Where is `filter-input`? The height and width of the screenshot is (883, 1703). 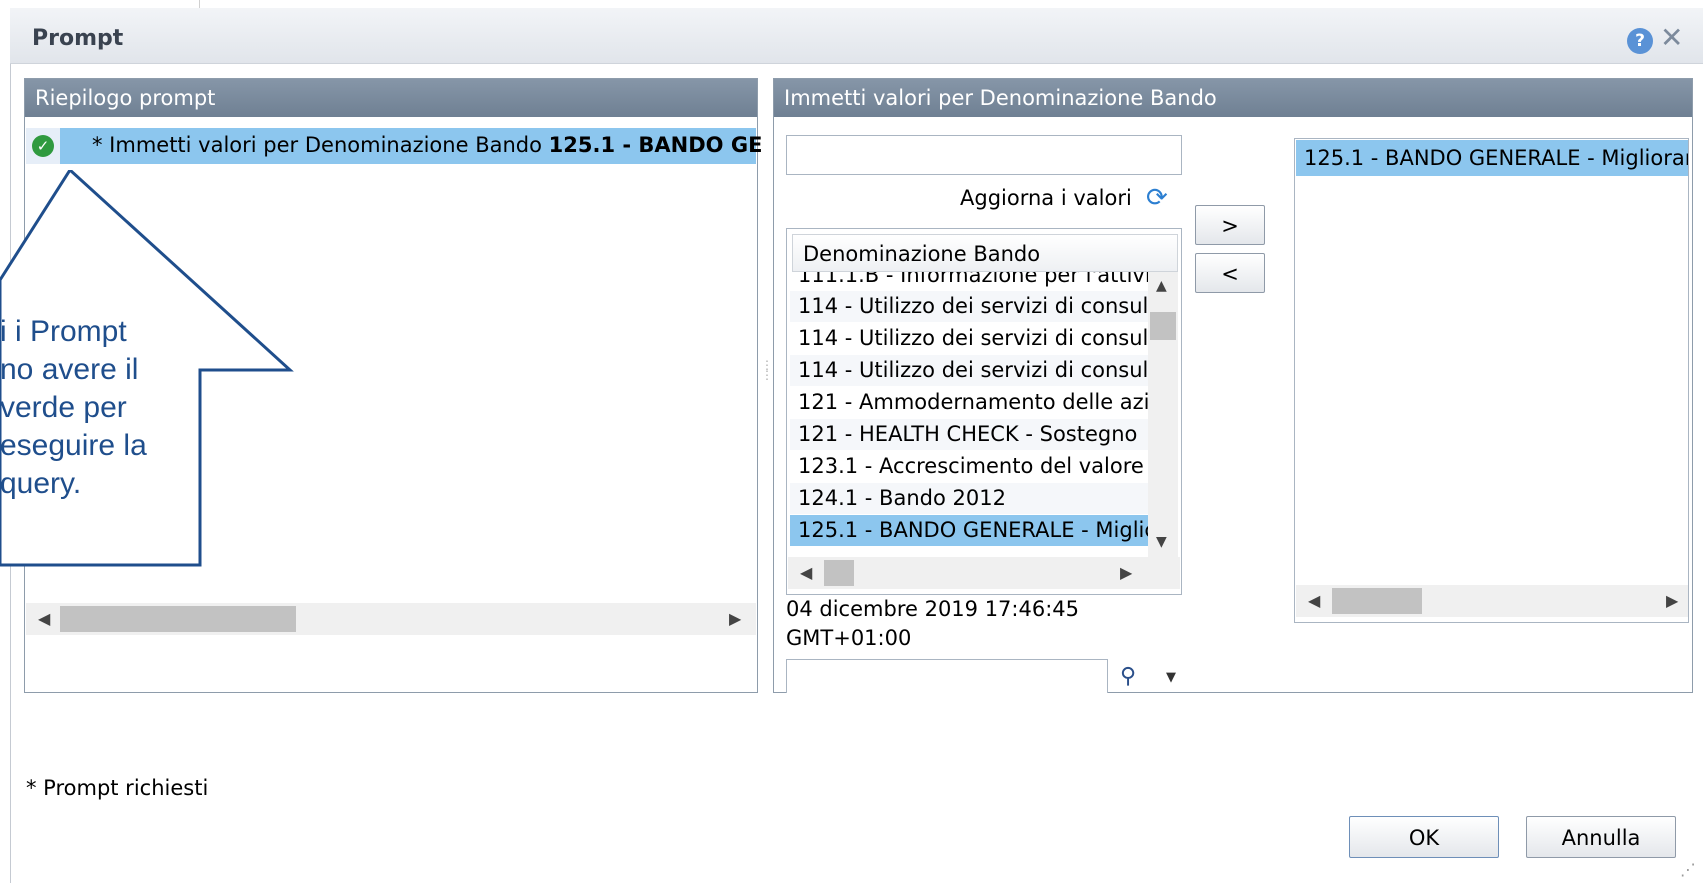
filter-input is located at coordinates (984, 155).